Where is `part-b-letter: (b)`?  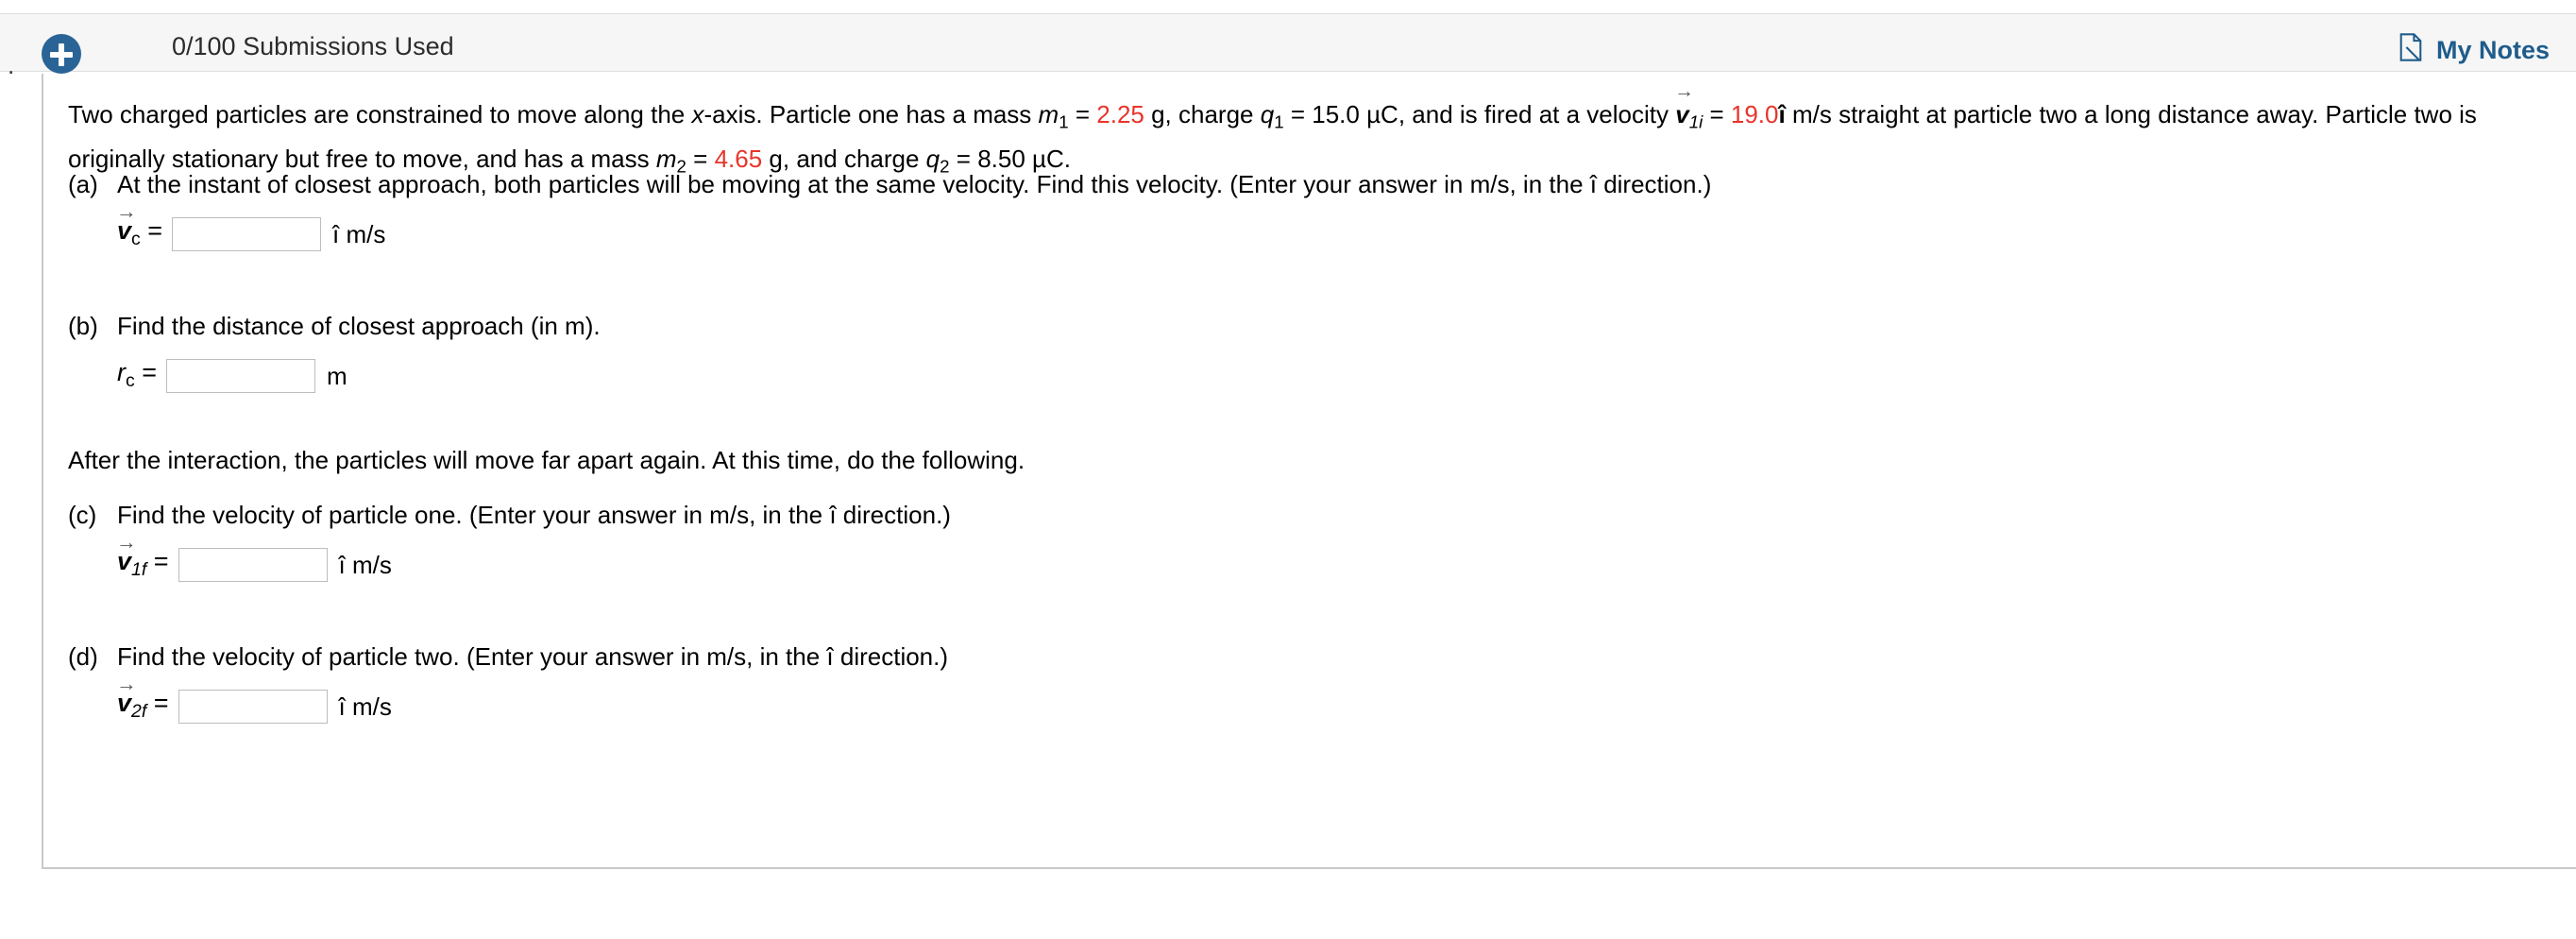
part-b-letter: (b) is located at coordinates (83, 326).